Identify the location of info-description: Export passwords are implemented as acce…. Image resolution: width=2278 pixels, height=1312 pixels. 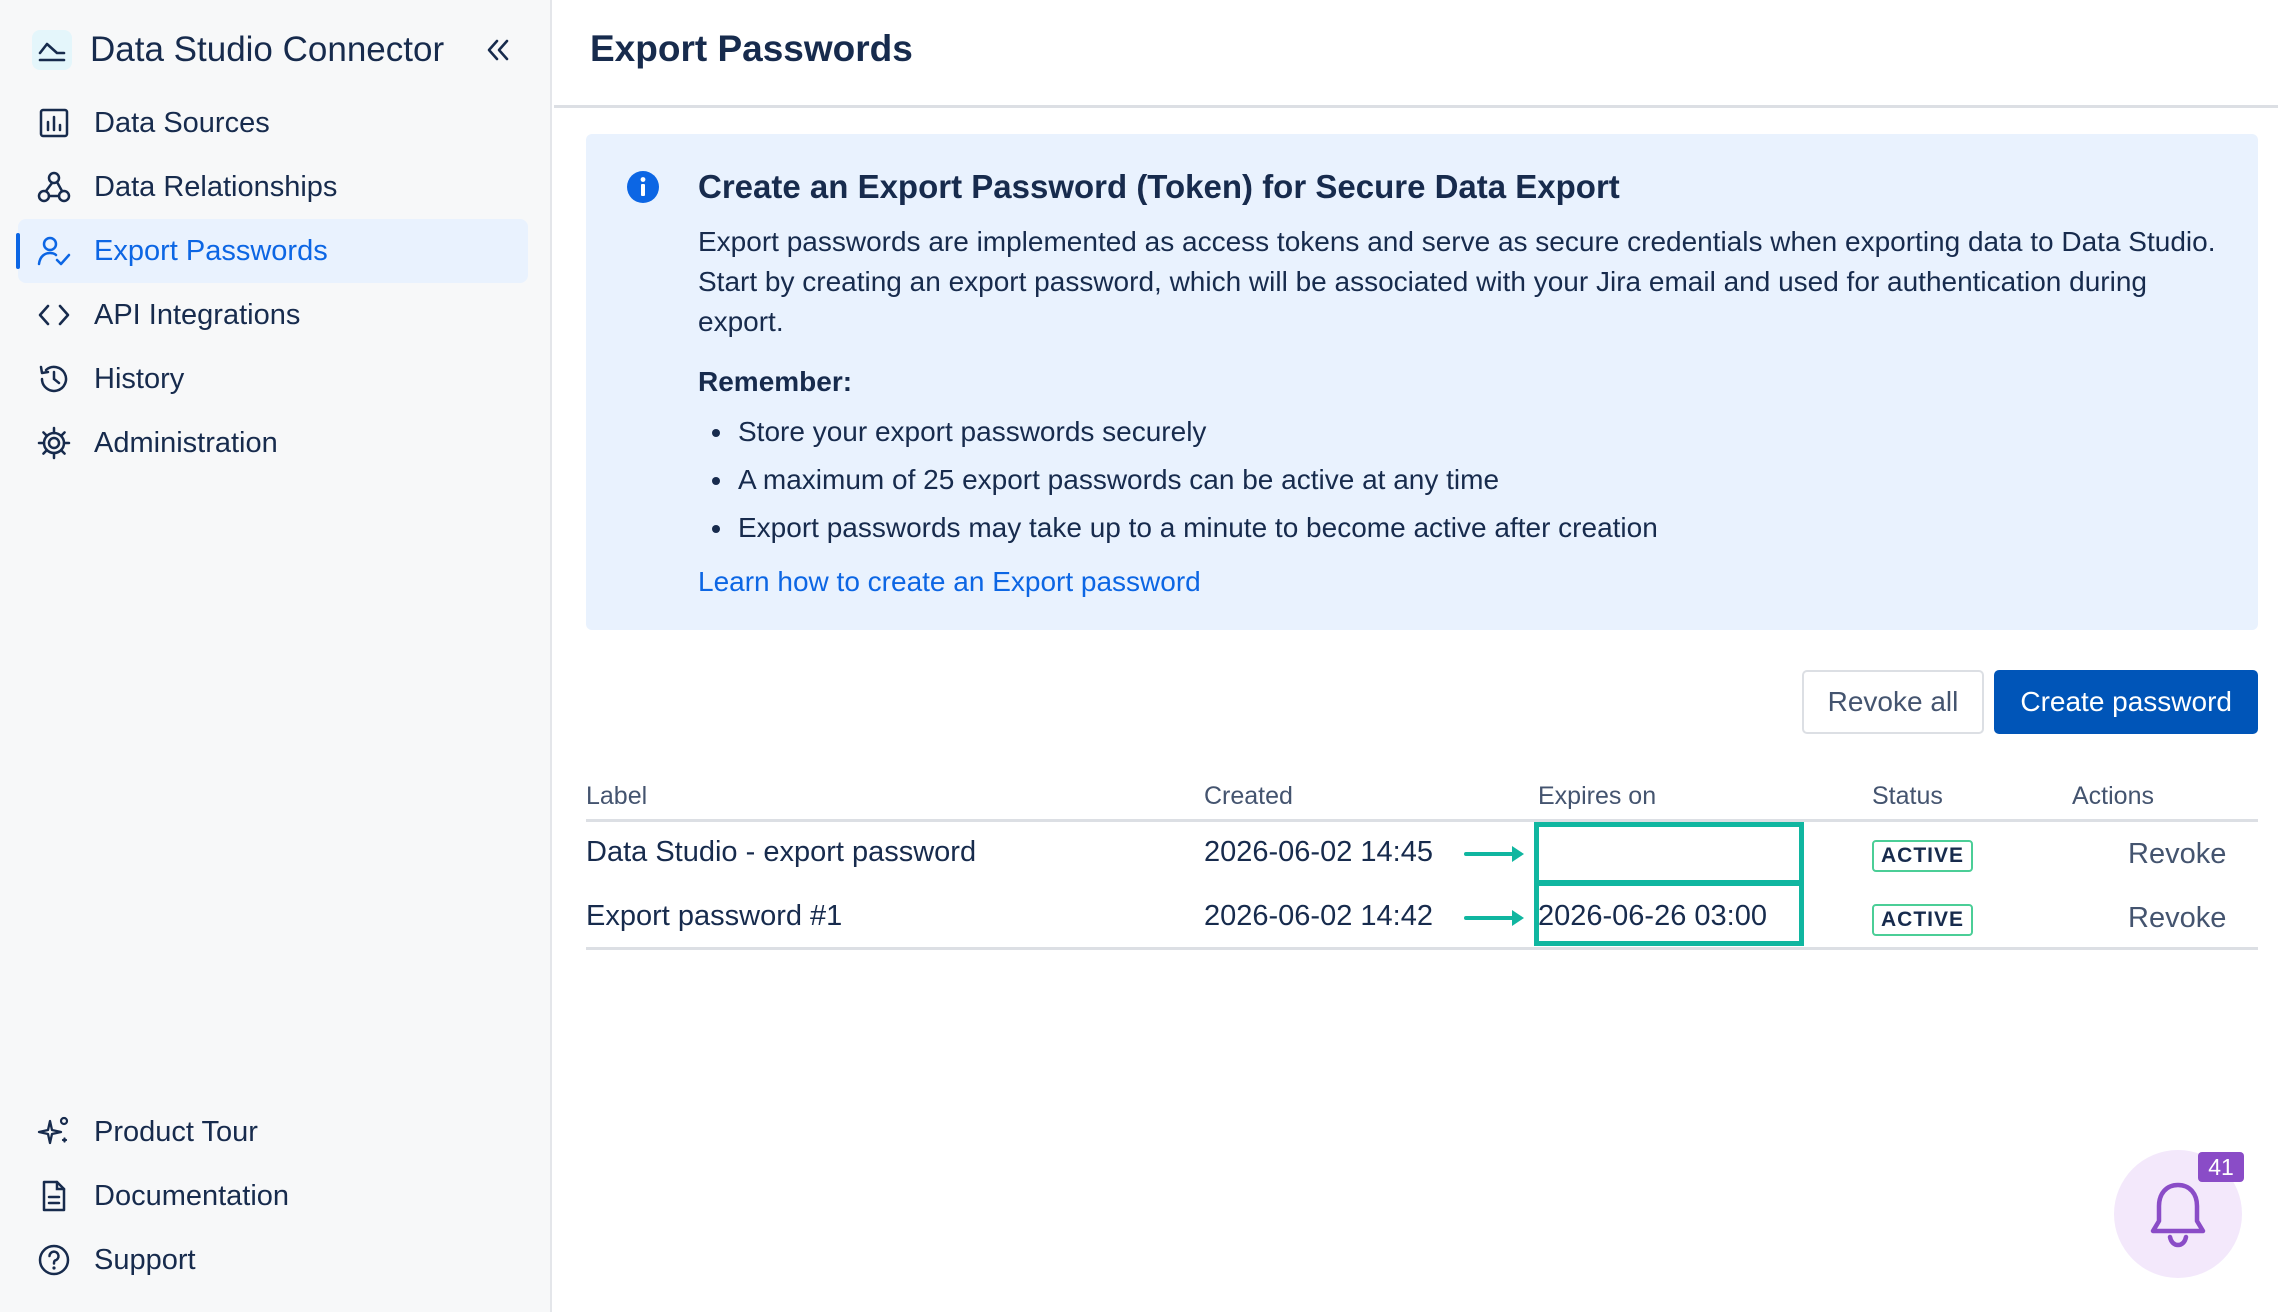
(1457, 281).